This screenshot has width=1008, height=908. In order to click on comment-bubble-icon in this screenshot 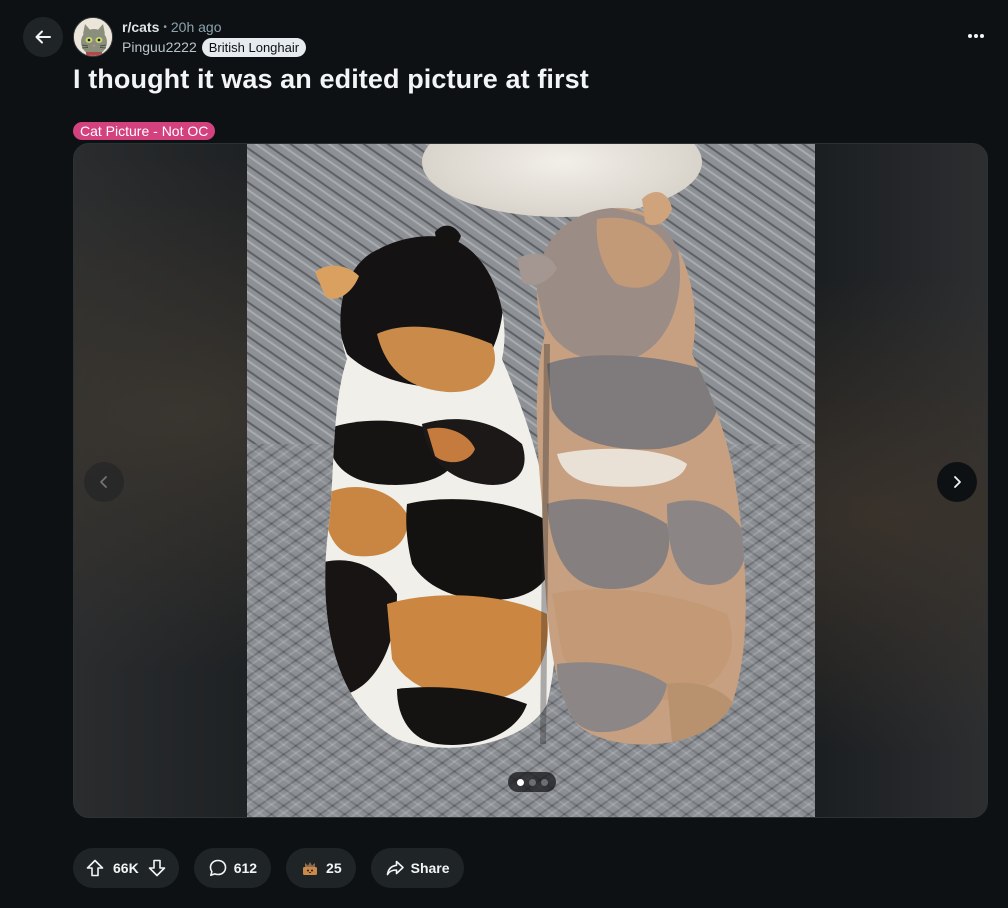, I will do `click(217, 868)`.